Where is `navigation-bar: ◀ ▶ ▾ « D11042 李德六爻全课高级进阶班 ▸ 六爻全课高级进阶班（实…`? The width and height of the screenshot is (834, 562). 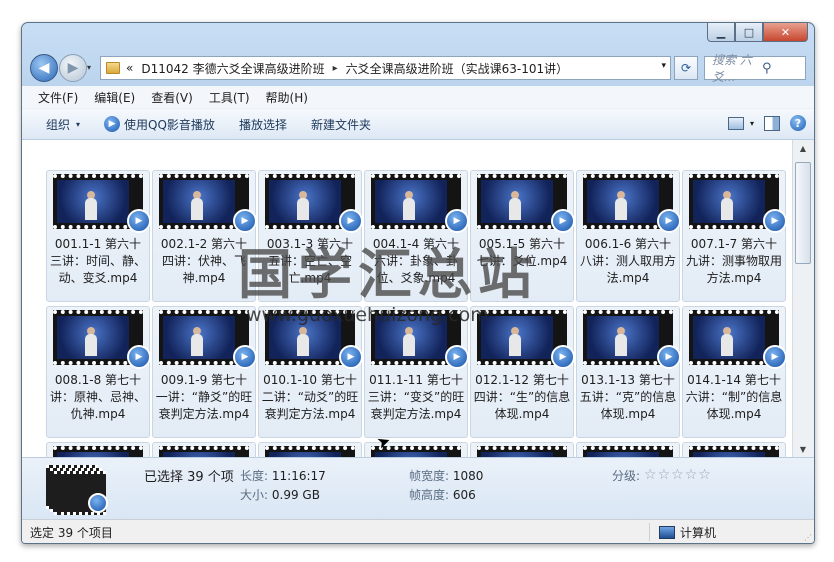 navigation-bar: ◀ ▶ ▾ « D11042 李德六爻全课高级进阶班 ▸ 六爻全课高级进阶班（实… is located at coordinates (418, 68).